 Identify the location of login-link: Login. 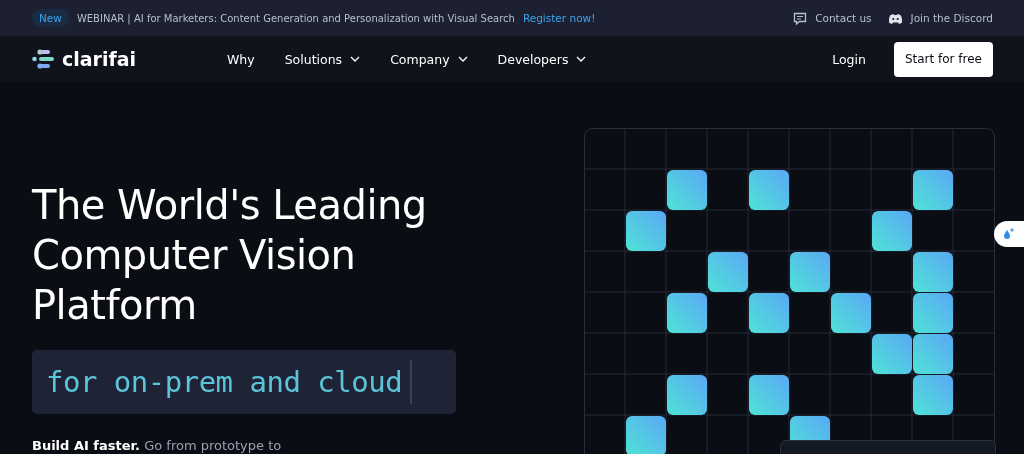
(849, 59).